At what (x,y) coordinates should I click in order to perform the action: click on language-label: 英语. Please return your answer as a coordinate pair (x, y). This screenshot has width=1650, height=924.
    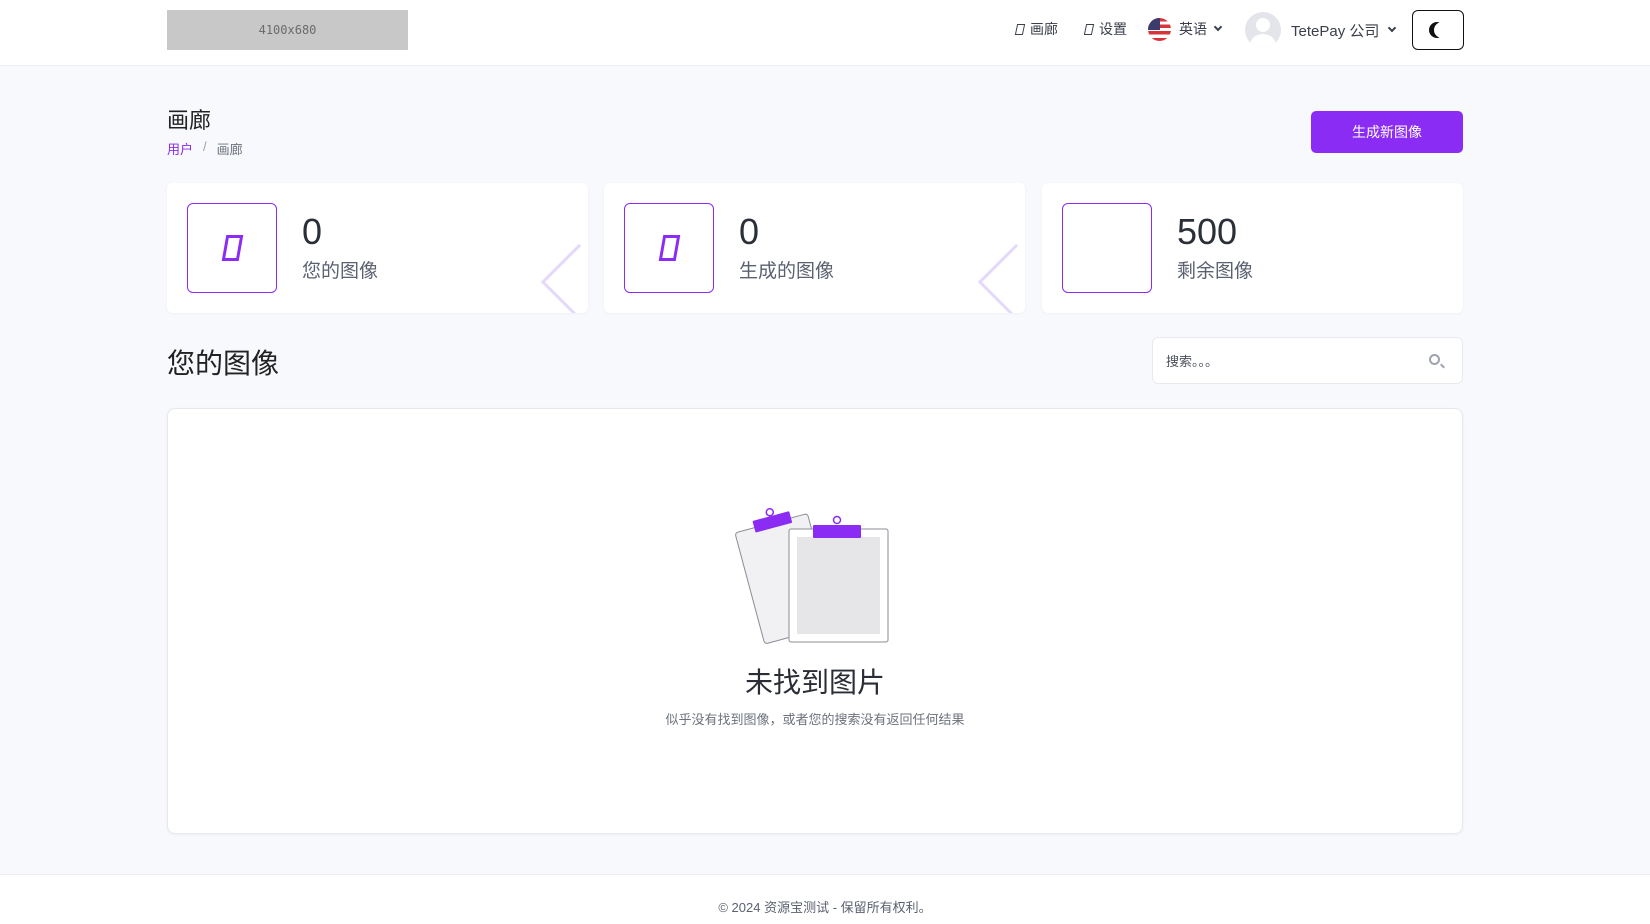
    Looking at the image, I should click on (1193, 29).